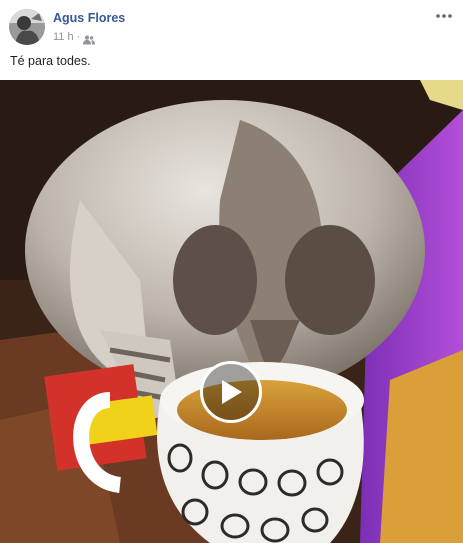 The width and height of the screenshot is (463, 543). Describe the element at coordinates (89, 18) in the screenshot. I see `author-name-link: Agus Flores` at that location.